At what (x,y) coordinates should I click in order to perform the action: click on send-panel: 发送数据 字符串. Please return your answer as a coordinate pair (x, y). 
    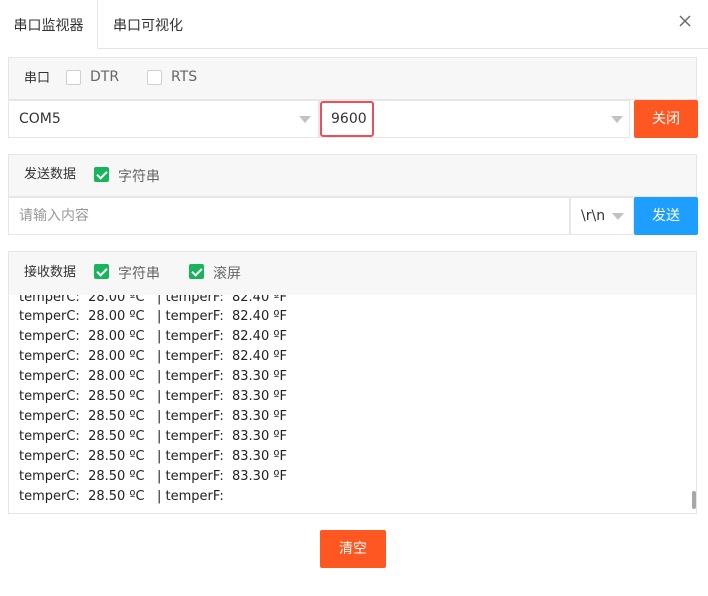
    Looking at the image, I should click on (352, 175).